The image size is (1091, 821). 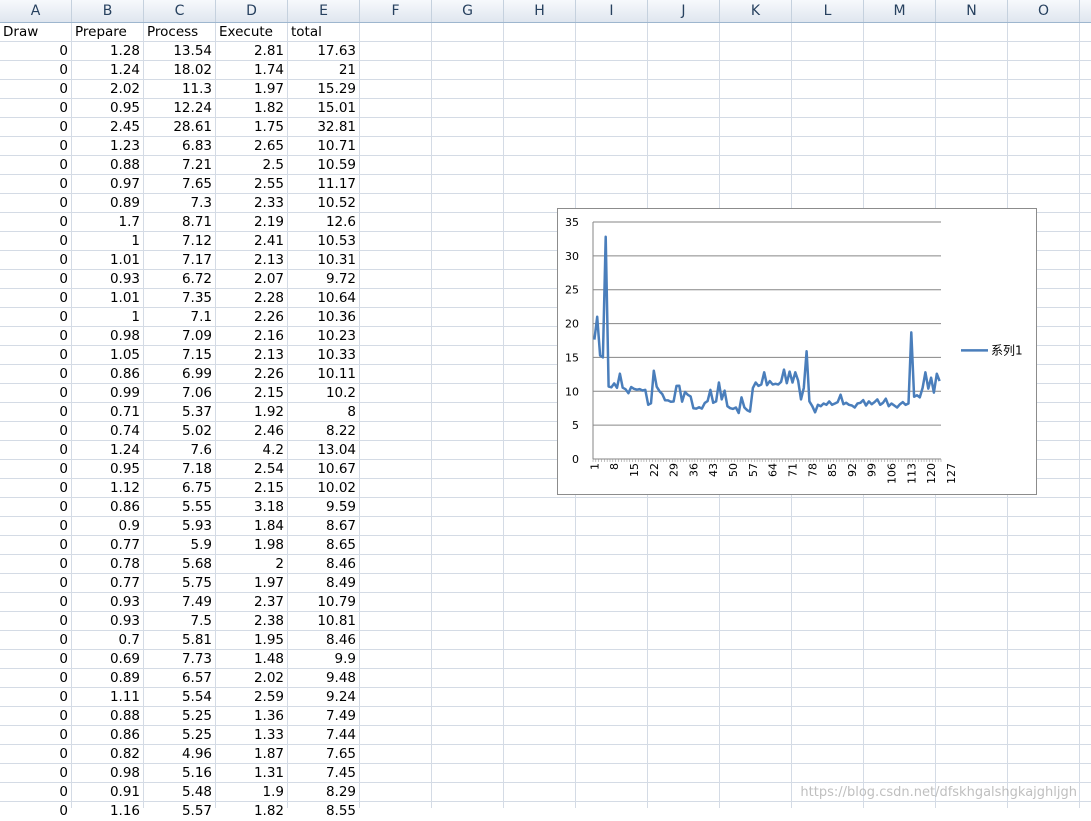 I want to click on table-cell: 8, so click(x=322, y=412).